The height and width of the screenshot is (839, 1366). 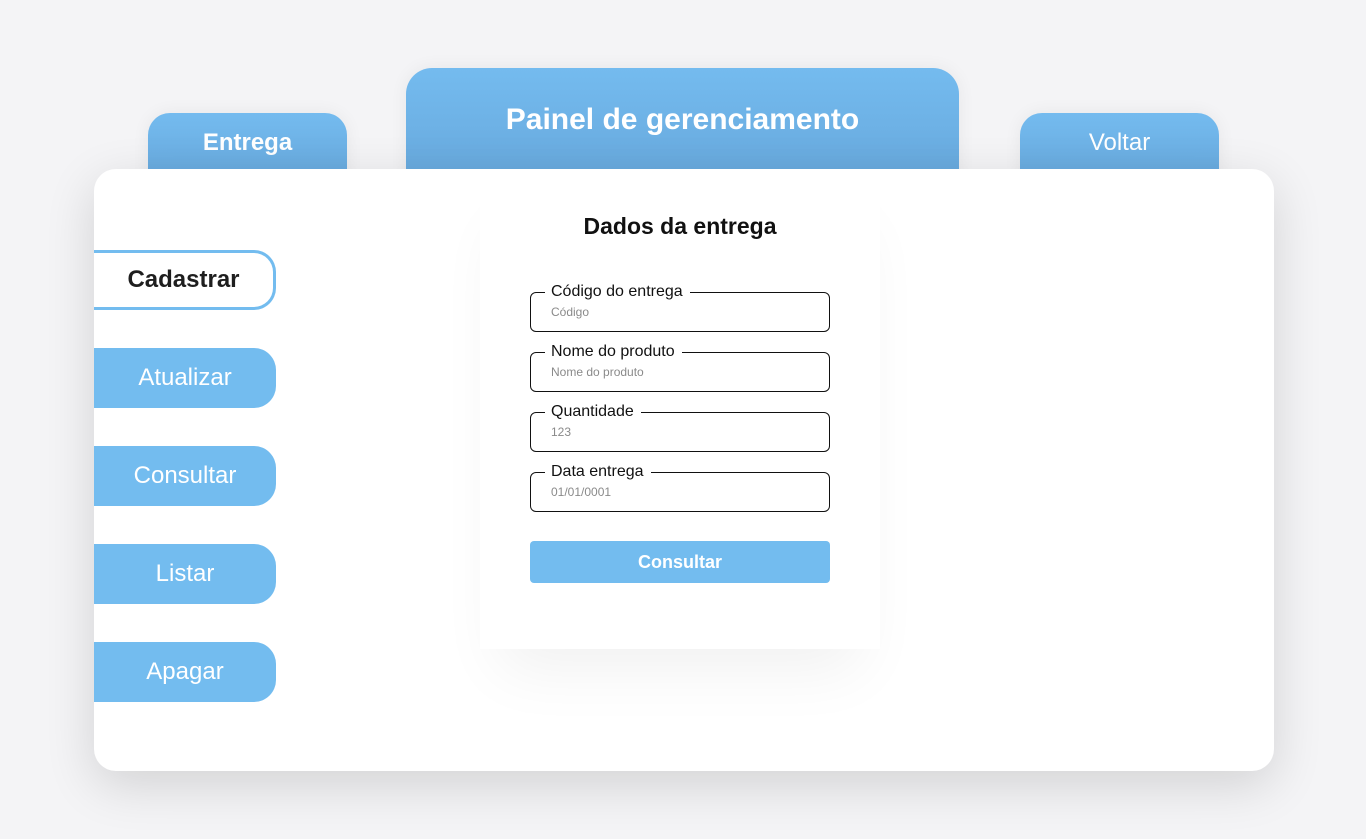 I want to click on sidebar-item-listar: Listar, so click(x=185, y=574).